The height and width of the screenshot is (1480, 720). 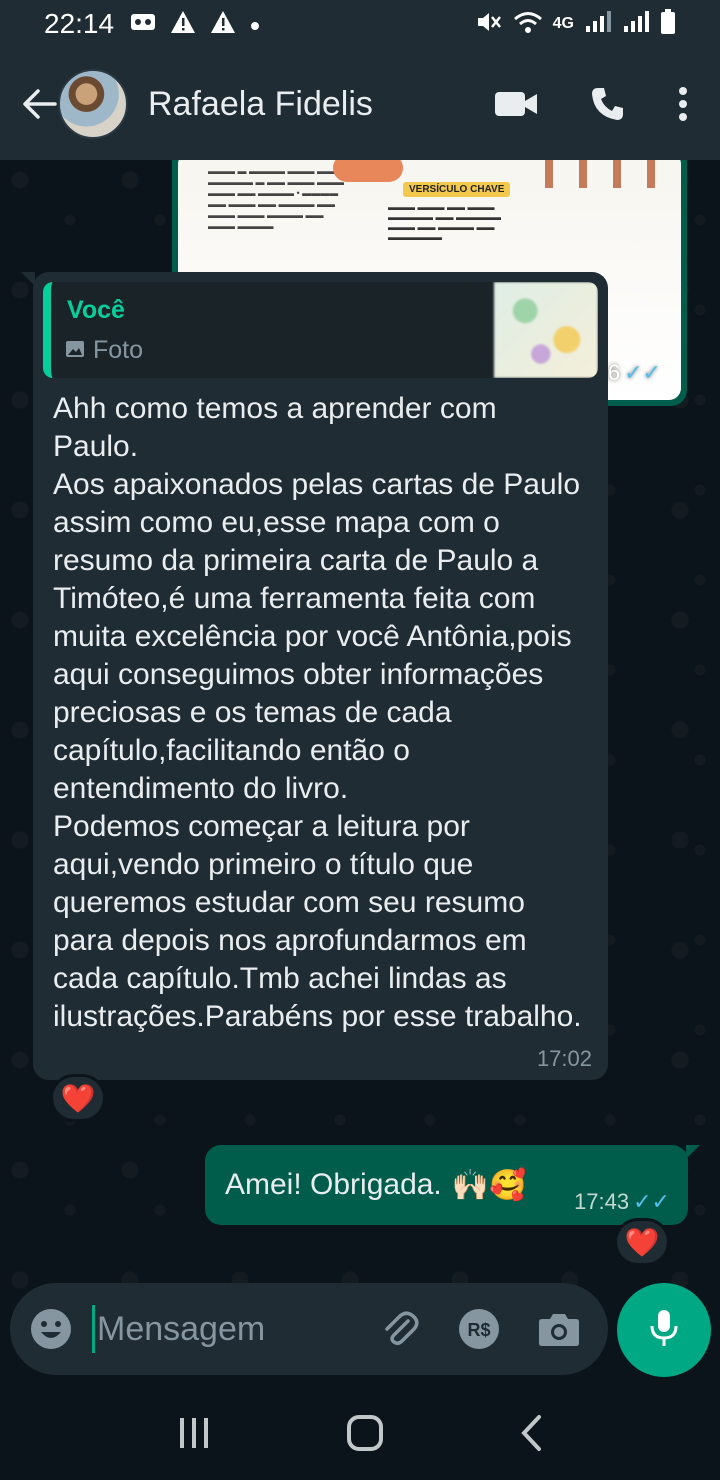 What do you see at coordinates (622, 1201) in the screenshot?
I see `message-time: 17:43 ✓✓` at bounding box center [622, 1201].